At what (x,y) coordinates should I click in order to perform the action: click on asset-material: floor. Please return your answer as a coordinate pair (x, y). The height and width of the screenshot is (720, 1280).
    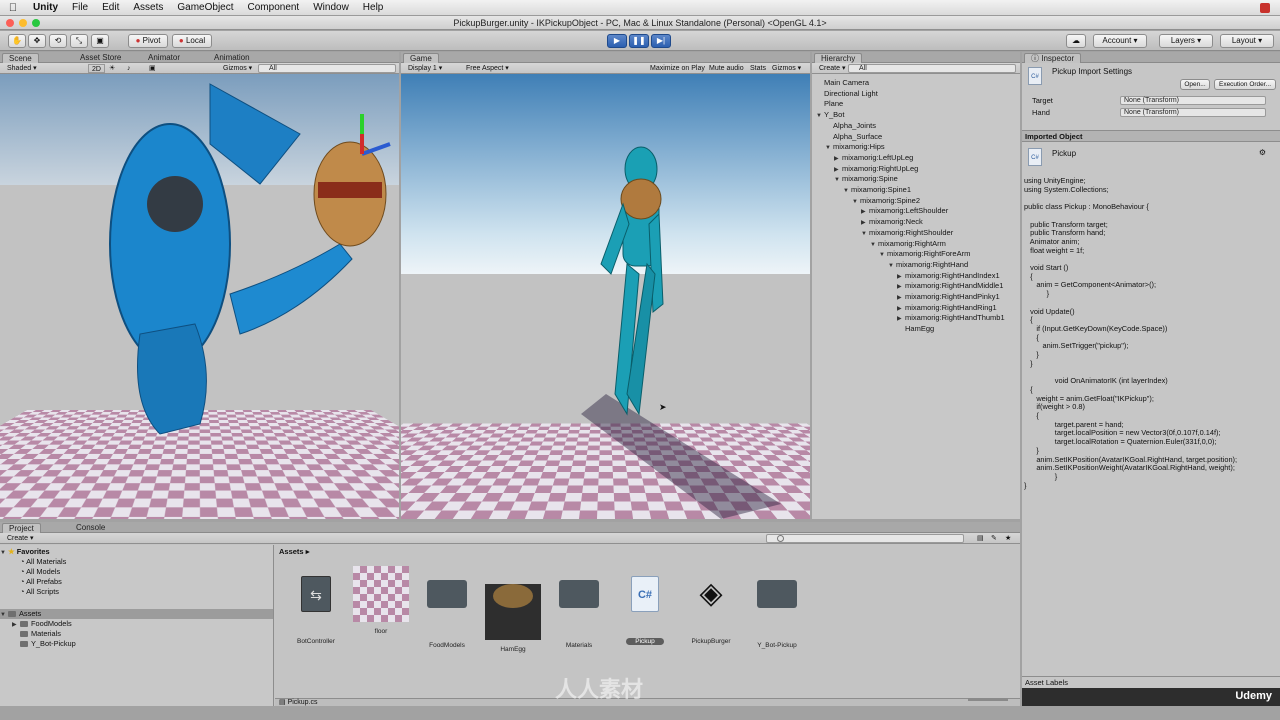
    Looking at the image, I should click on (381, 600).